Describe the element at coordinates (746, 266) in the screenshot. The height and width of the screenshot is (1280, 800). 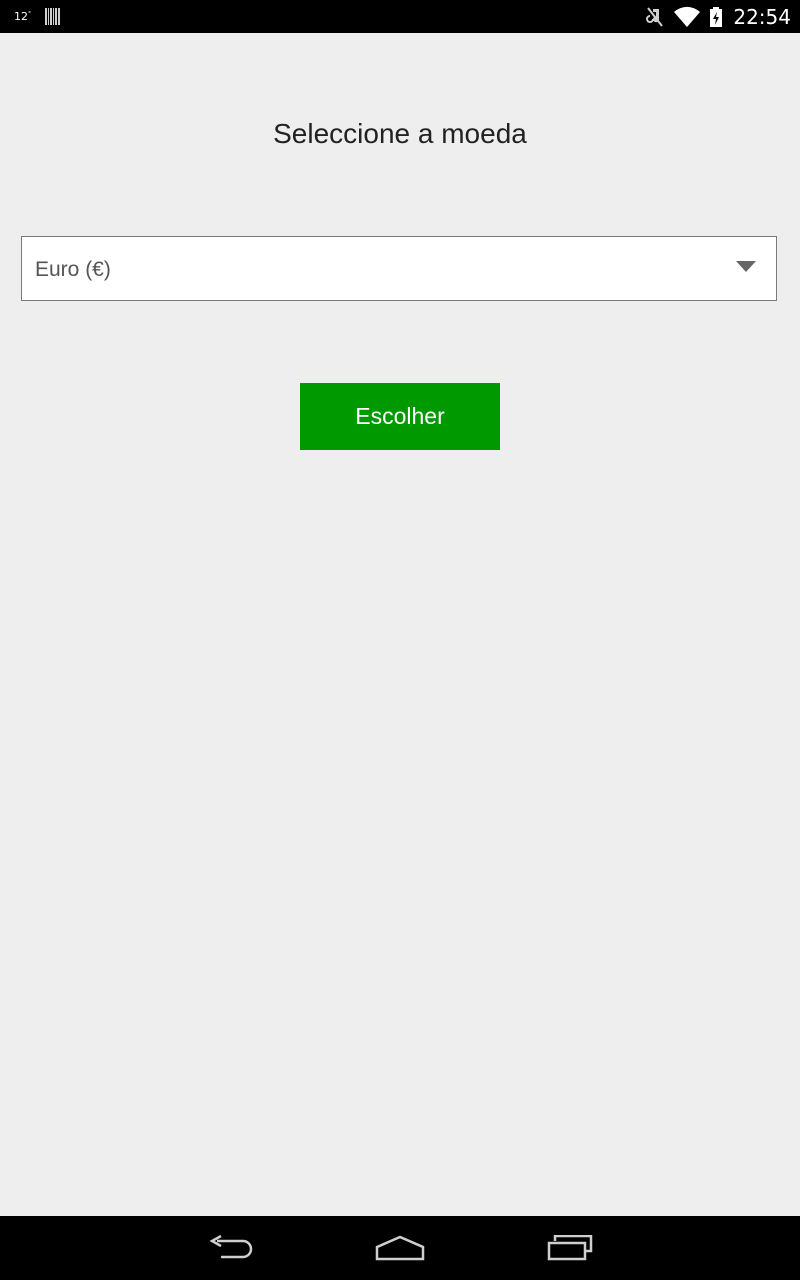
I see `dropdown-arrow-icon` at that location.